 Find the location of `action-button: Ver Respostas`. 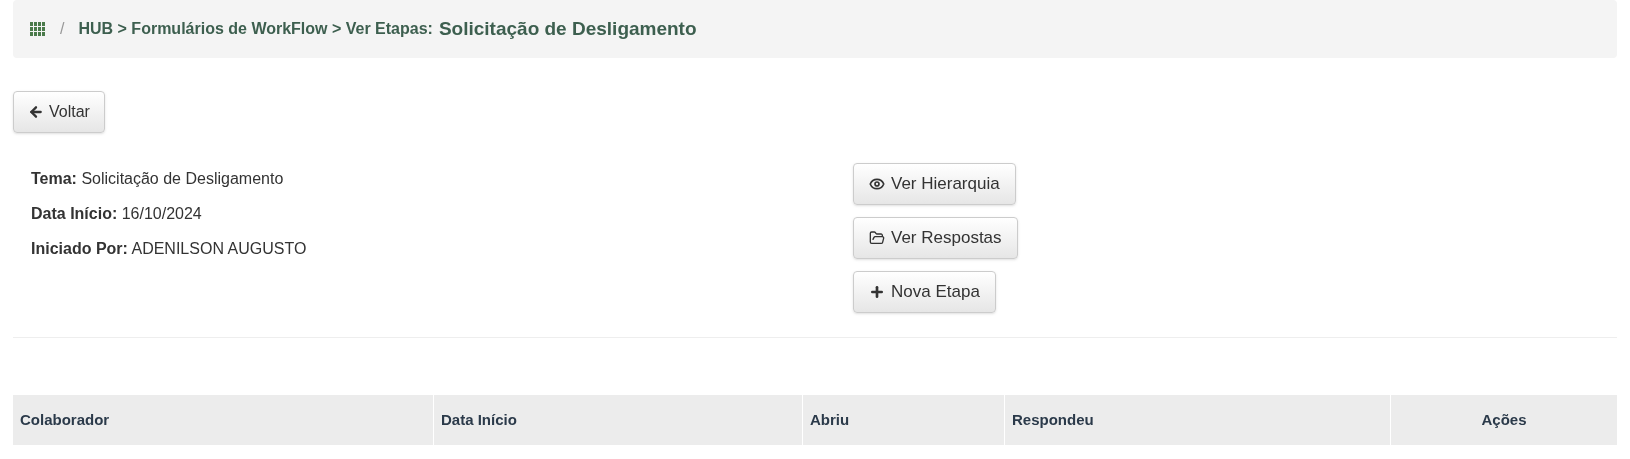

action-button: Ver Respostas is located at coordinates (935, 238).